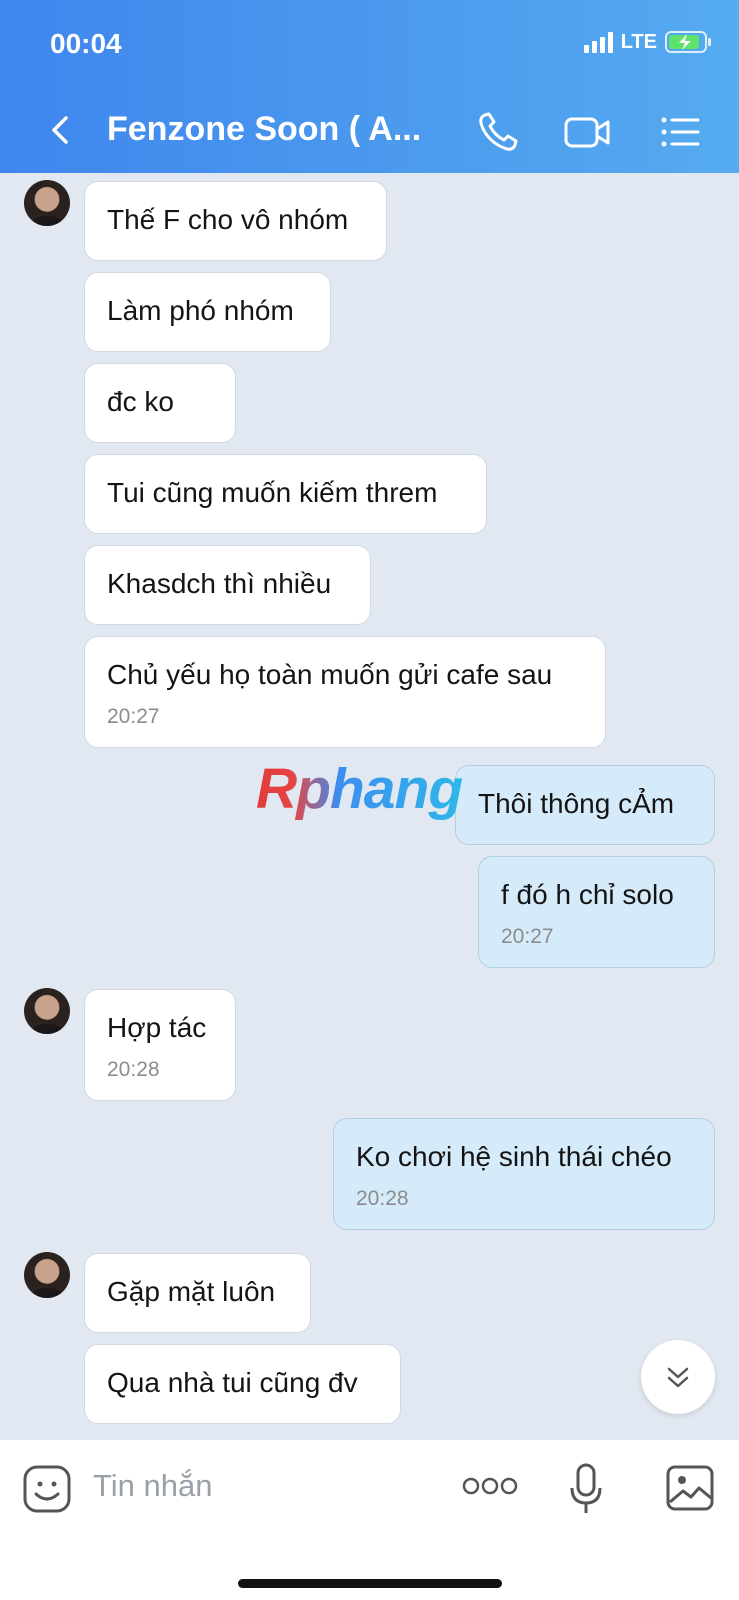  I want to click on message-bubble-own: f đó h chỉ solo 20:27, so click(596, 912).